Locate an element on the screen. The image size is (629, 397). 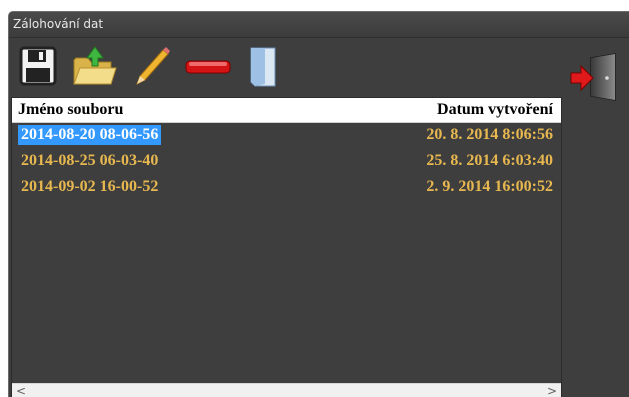
row-created-date: 2. 9. 2014 16:00:52 is located at coordinates (489, 186).